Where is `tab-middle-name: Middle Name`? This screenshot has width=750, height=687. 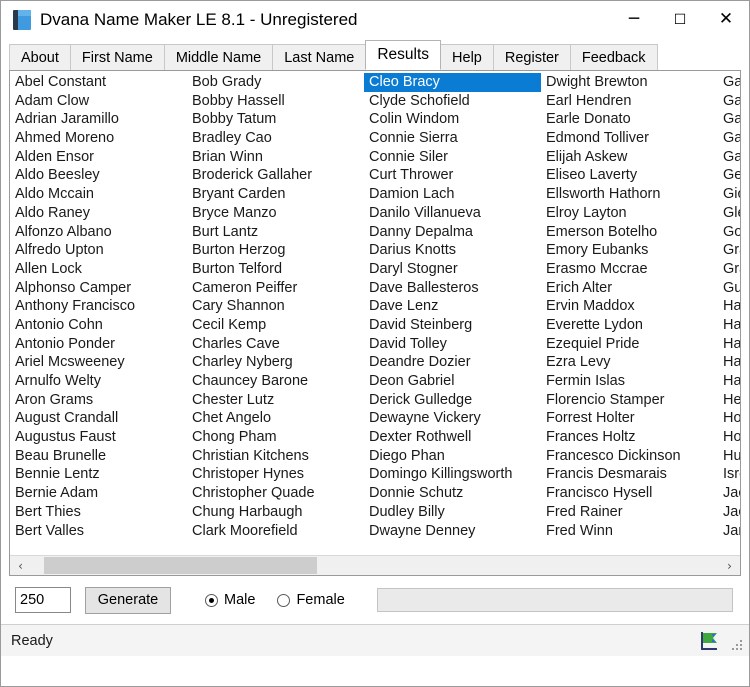
tab-middle-name: Middle Name is located at coordinates (218, 57).